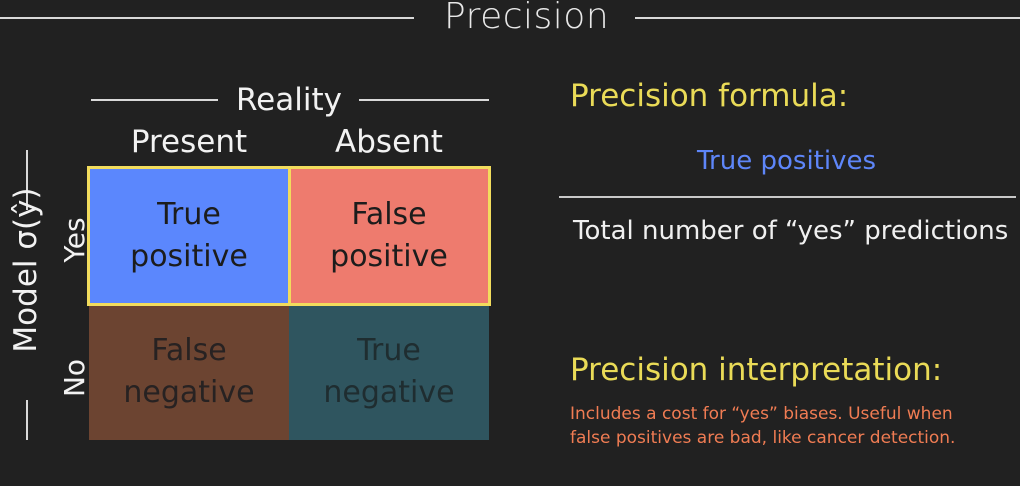  What do you see at coordinates (389, 372) in the screenshot?
I see `cell-true-negative: True negative` at bounding box center [389, 372].